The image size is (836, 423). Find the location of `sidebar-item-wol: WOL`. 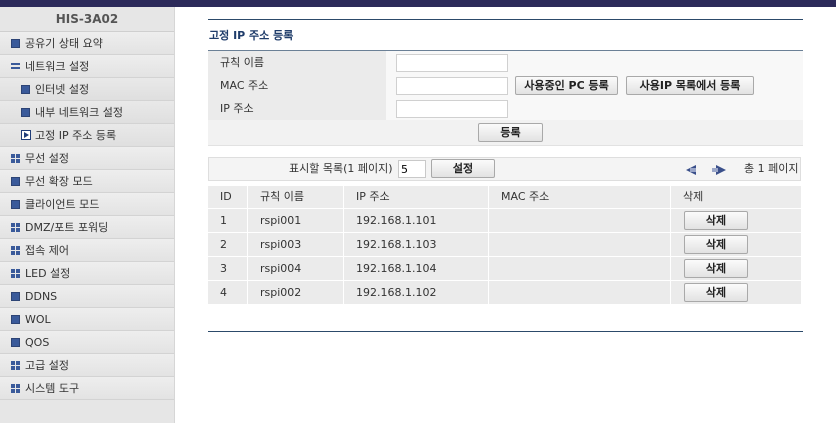

sidebar-item-wol: WOL is located at coordinates (87, 319).